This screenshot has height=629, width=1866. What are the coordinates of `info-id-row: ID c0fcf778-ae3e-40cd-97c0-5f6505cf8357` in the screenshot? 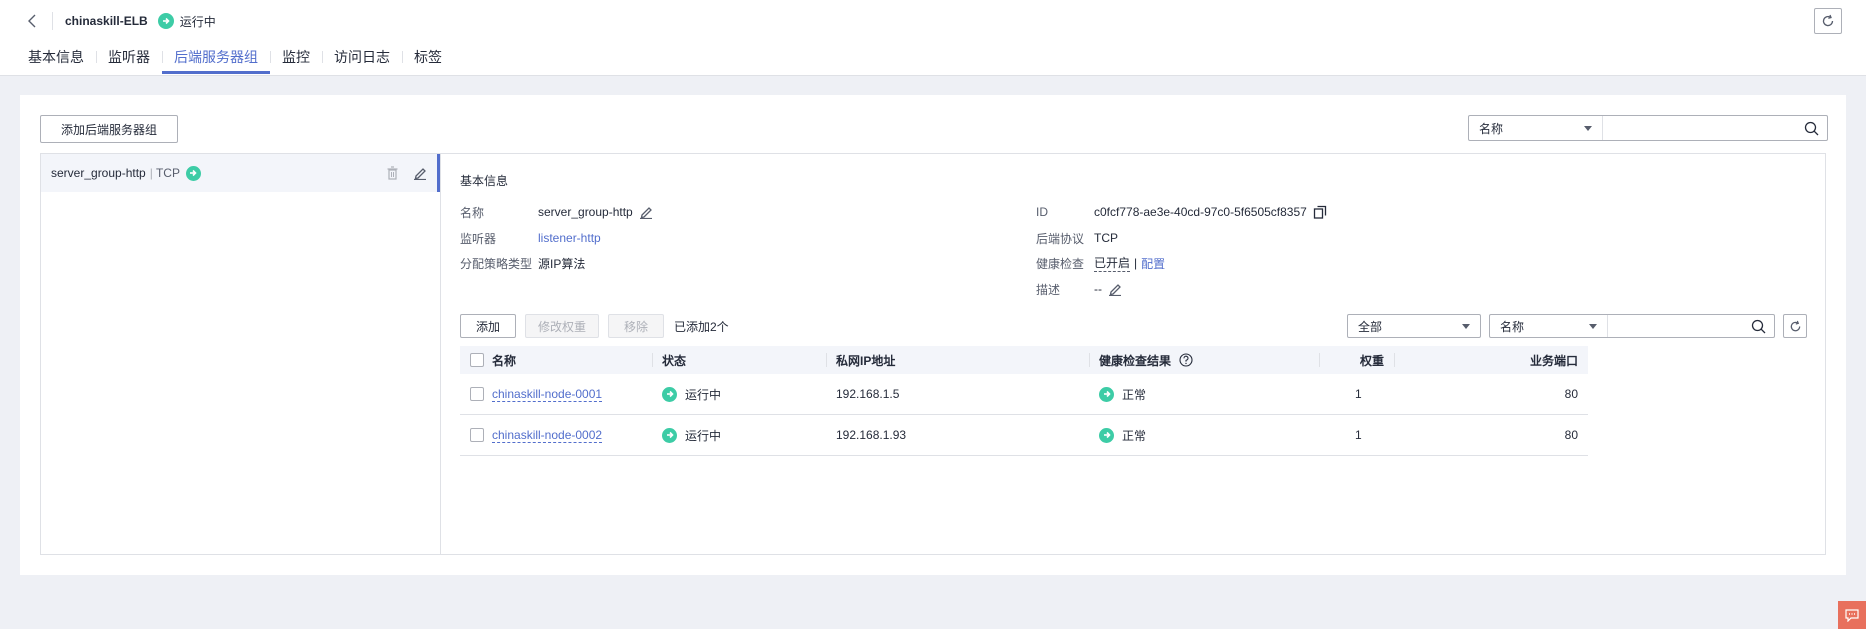 It's located at (1181, 212).